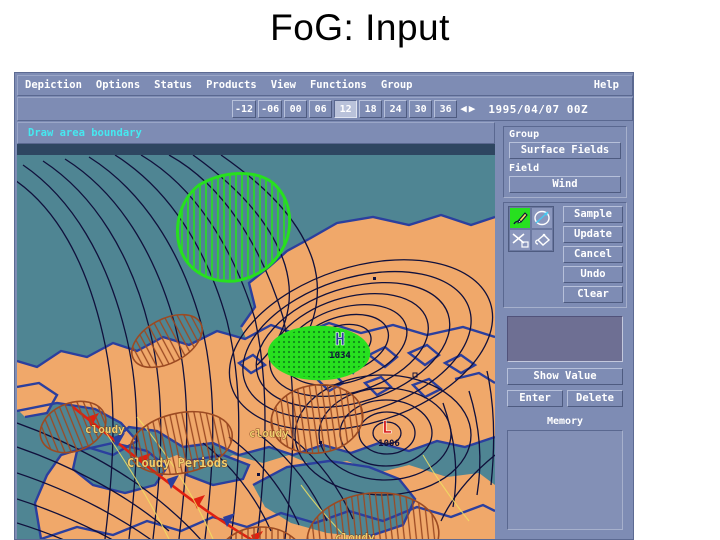  I want to click on lasso-icon, so click(542, 218).